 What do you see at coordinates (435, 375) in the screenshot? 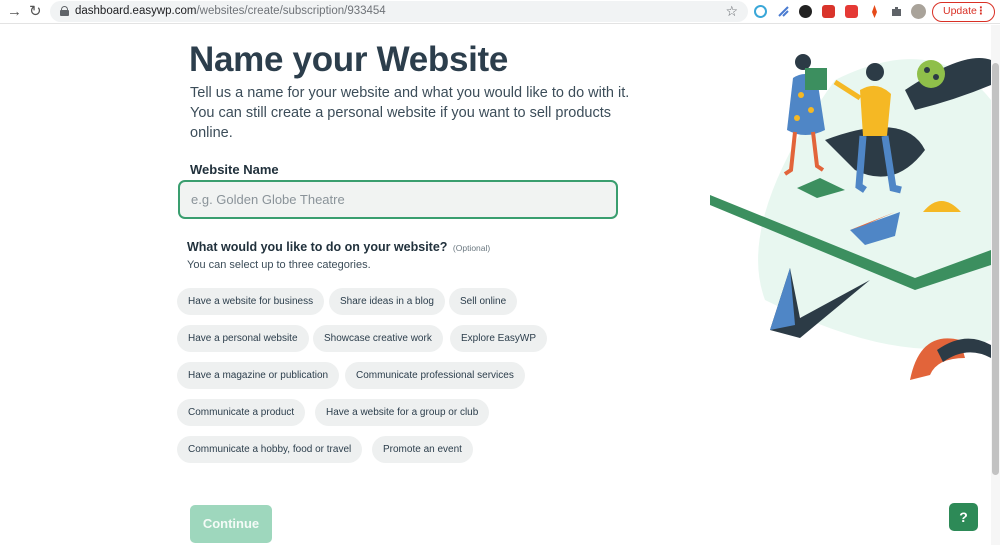
I see `category-chip: Communicate professional services` at bounding box center [435, 375].